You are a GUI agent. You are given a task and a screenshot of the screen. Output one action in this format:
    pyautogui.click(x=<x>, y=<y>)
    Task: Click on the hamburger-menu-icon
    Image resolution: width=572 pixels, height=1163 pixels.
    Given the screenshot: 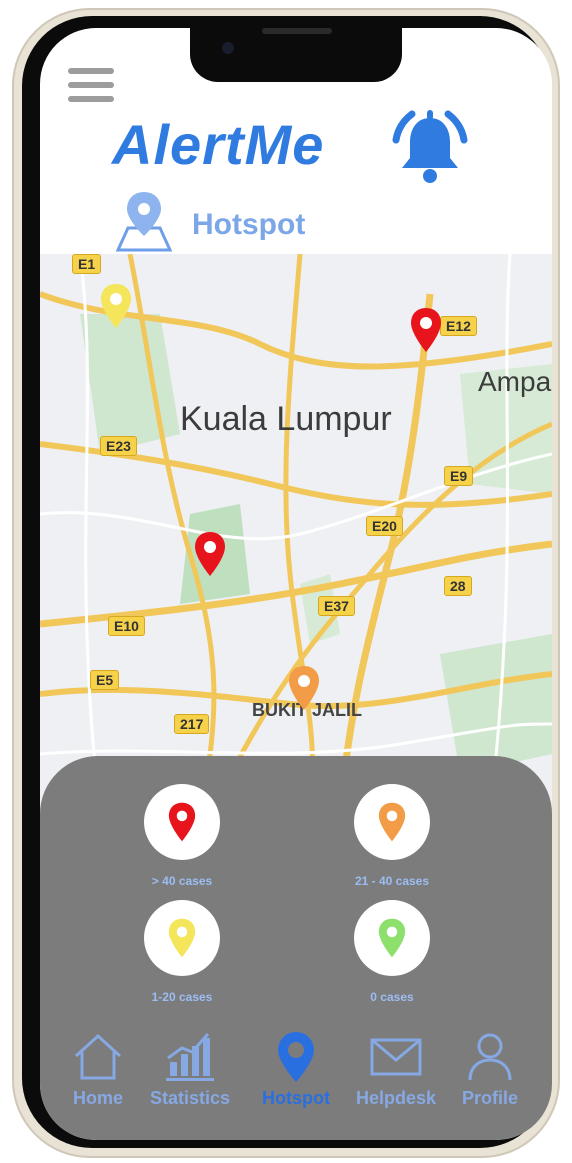 What is the action you would take?
    pyautogui.click(x=91, y=87)
    